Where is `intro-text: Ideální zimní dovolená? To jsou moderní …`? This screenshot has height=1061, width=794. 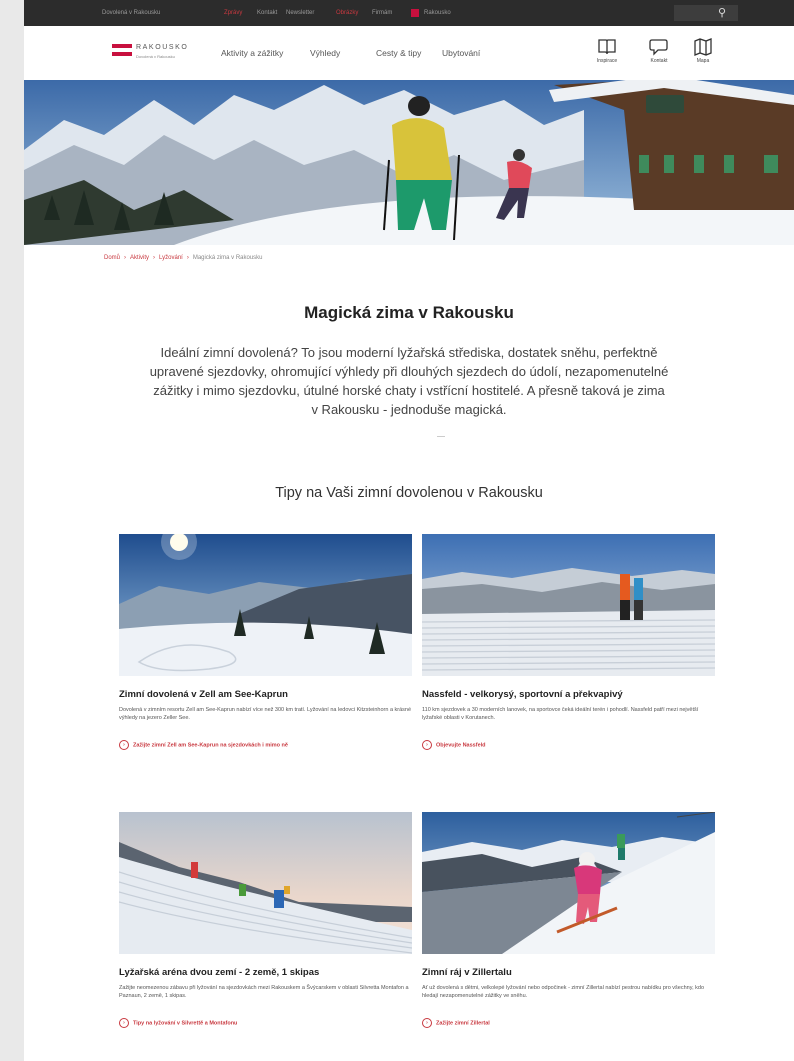 intro-text: Ideální zimní dovolená? To jsou moderní … is located at coordinates (409, 381).